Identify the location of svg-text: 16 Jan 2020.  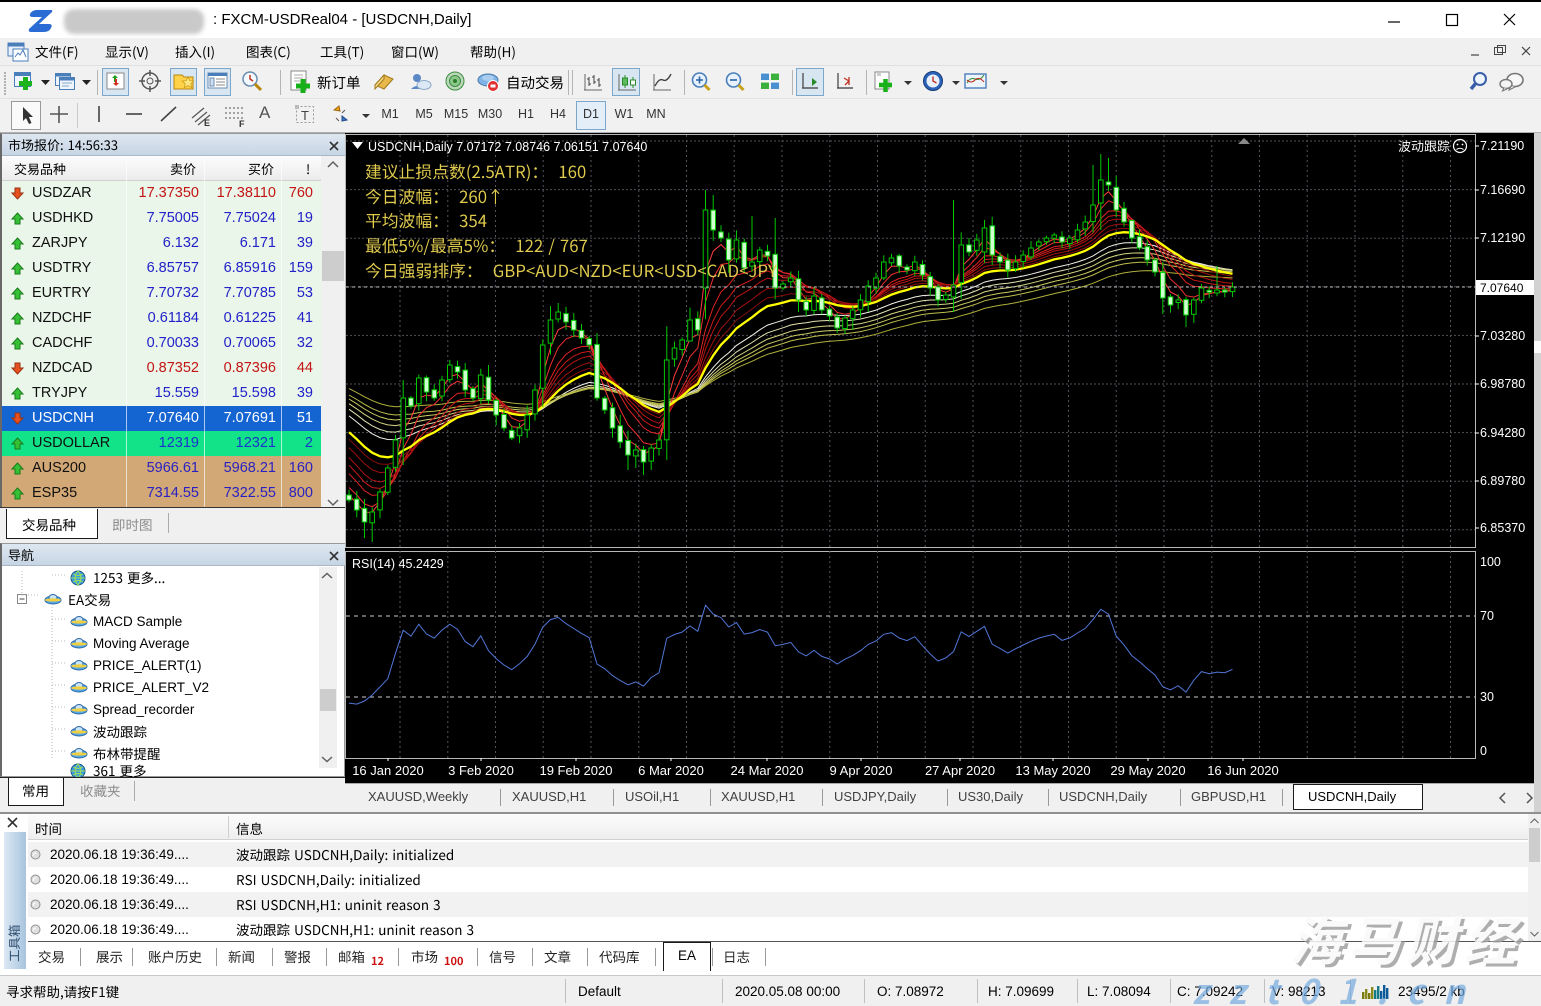
(388, 770).